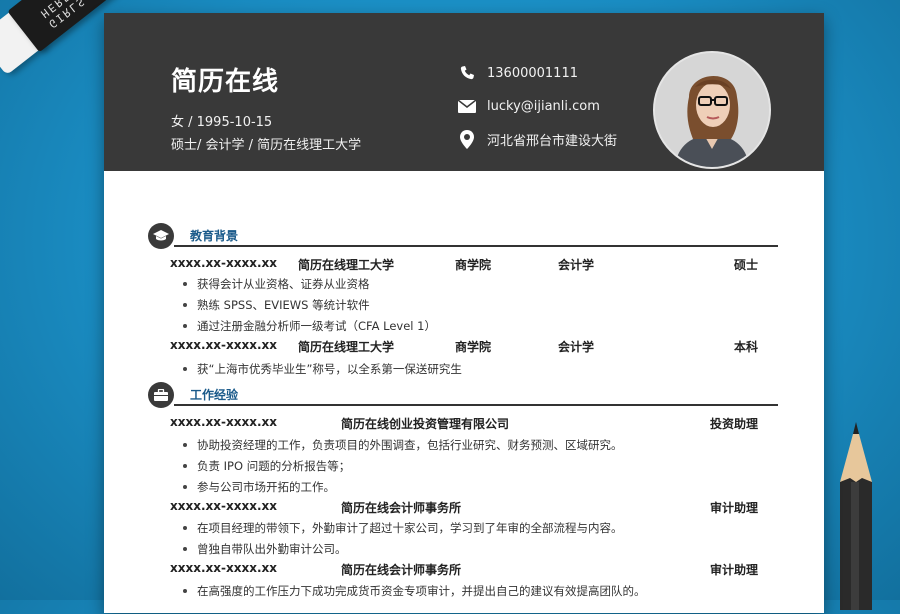  What do you see at coordinates (465, 569) in the screenshot?
I see `work-entry-3: xxxx.xx-xxxx.xx 简历在线会计师事务所 审计助理` at bounding box center [465, 569].